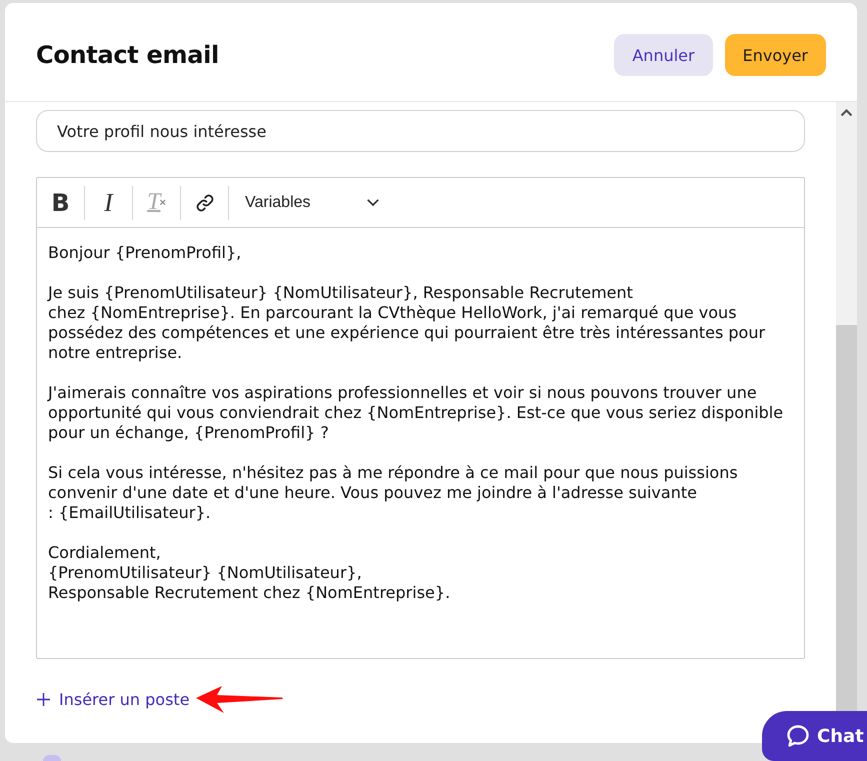 The width and height of the screenshot is (867, 761). What do you see at coordinates (60, 202) in the screenshot?
I see `bold-button: B` at bounding box center [60, 202].